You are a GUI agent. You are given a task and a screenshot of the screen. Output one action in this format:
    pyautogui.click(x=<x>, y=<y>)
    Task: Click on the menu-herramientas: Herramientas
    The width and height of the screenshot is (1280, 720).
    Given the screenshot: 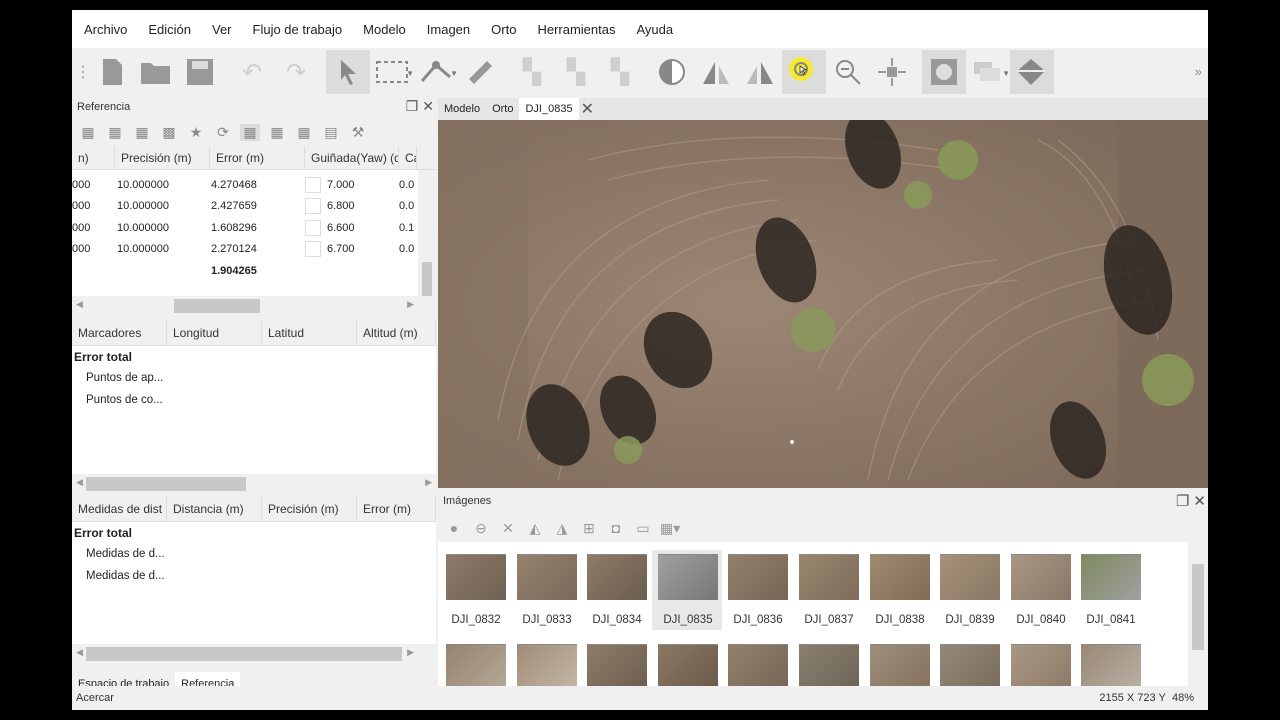 What is the action you would take?
    pyautogui.click(x=576, y=29)
    